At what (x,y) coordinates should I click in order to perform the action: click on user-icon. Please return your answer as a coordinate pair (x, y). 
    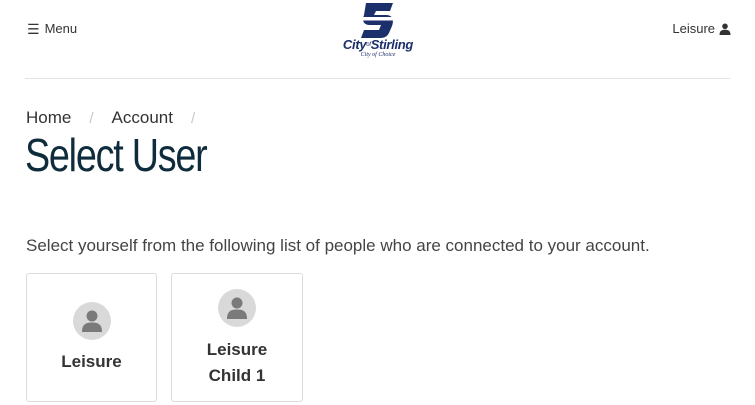
    Looking at the image, I should click on (725, 29).